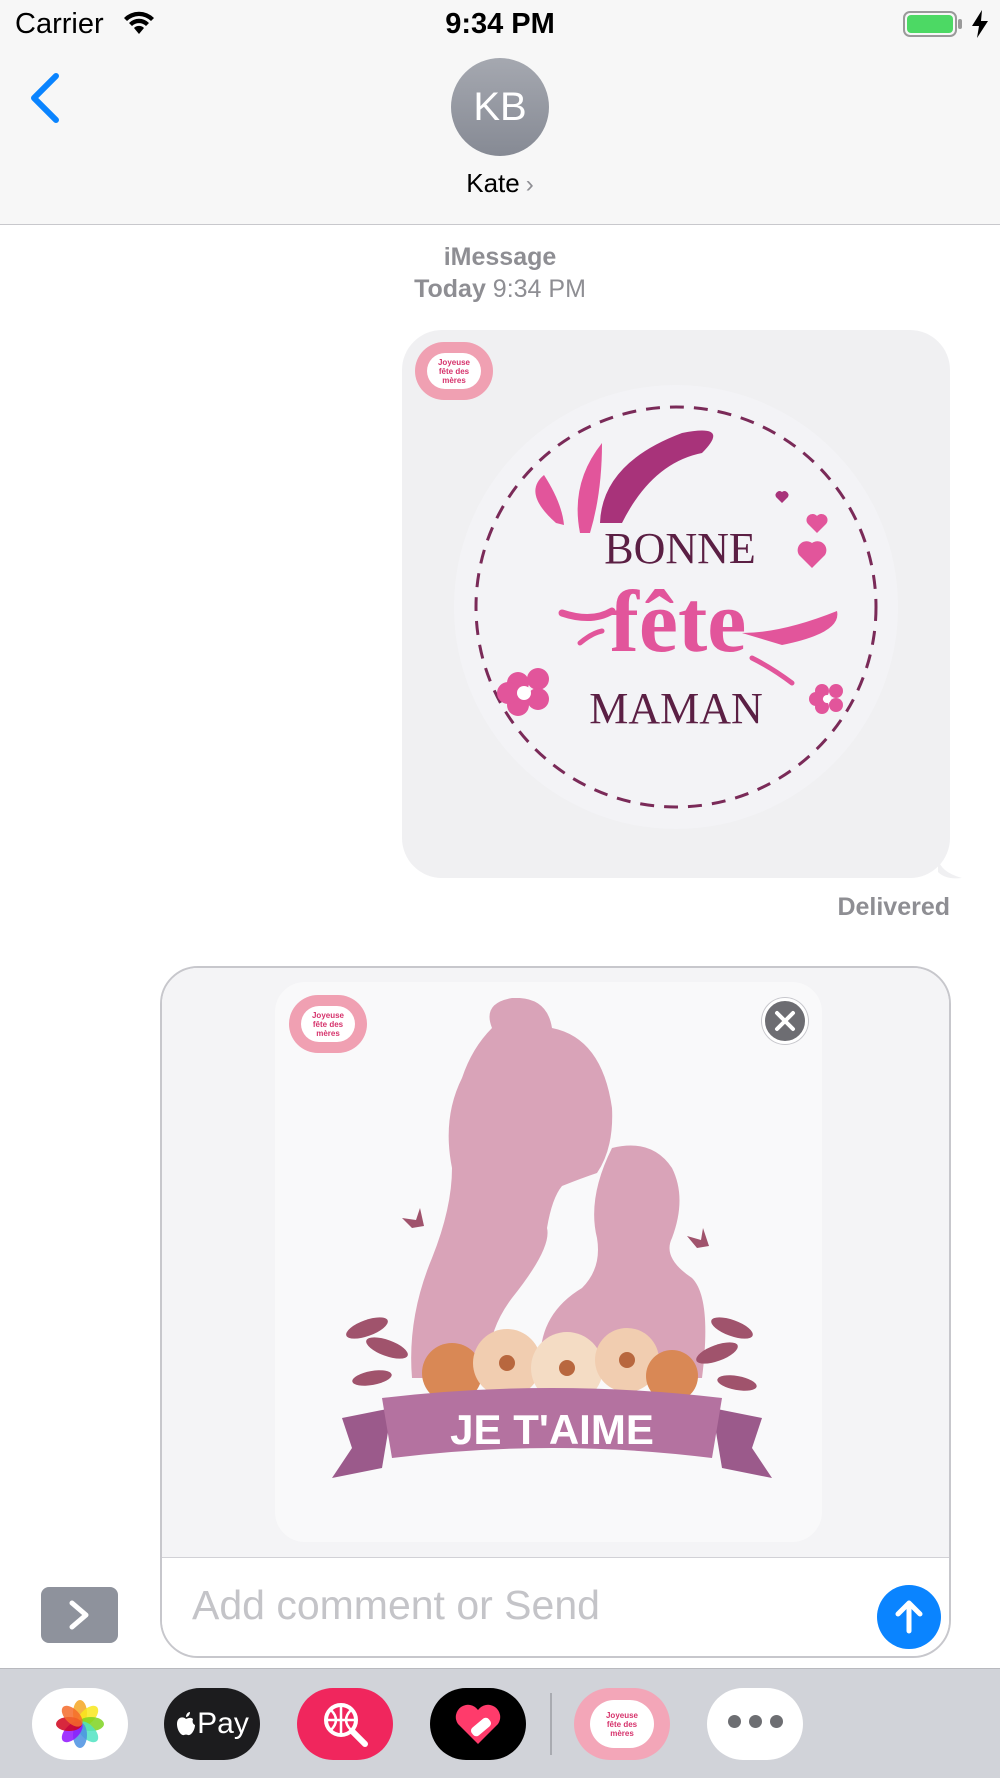  I want to click on ellipsis-icon, so click(755, 1724).